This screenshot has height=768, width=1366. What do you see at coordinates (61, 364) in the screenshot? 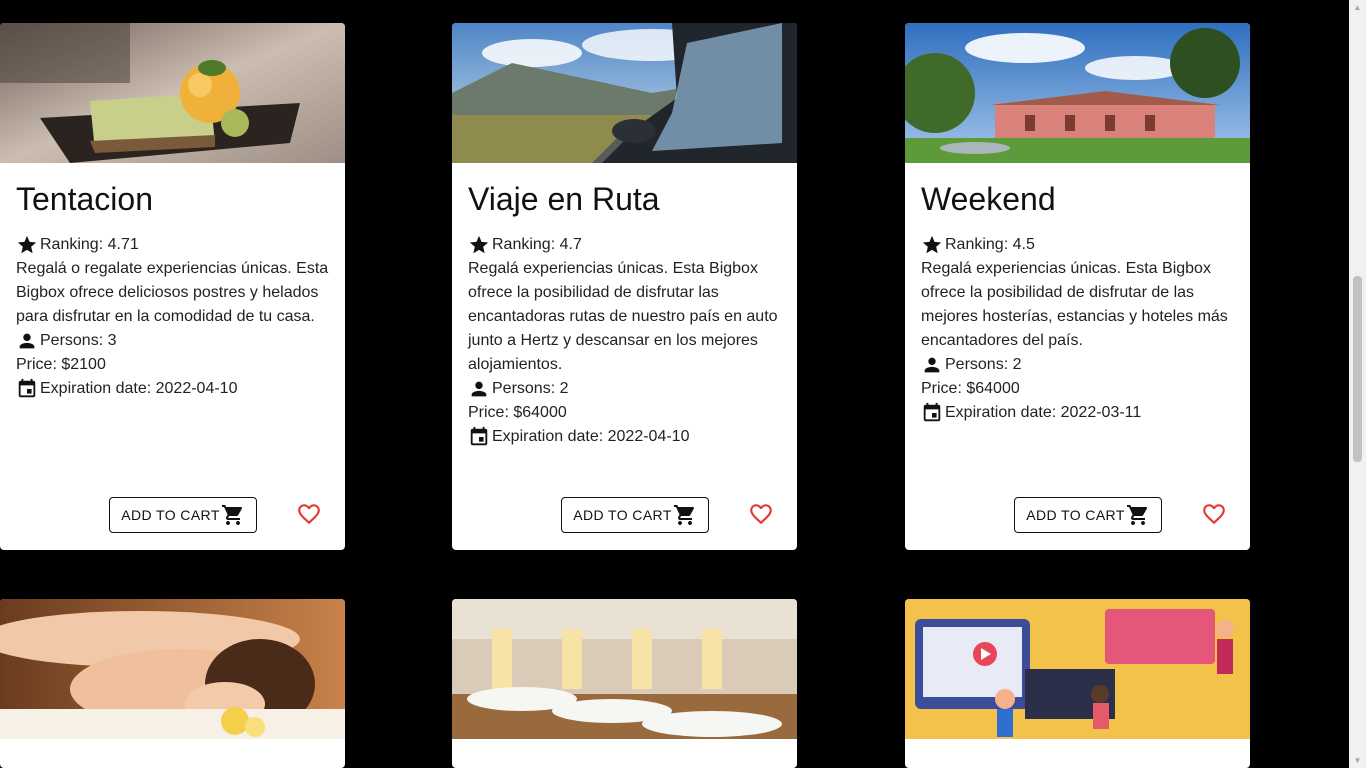
I see `price-text: Price: $2100` at bounding box center [61, 364].